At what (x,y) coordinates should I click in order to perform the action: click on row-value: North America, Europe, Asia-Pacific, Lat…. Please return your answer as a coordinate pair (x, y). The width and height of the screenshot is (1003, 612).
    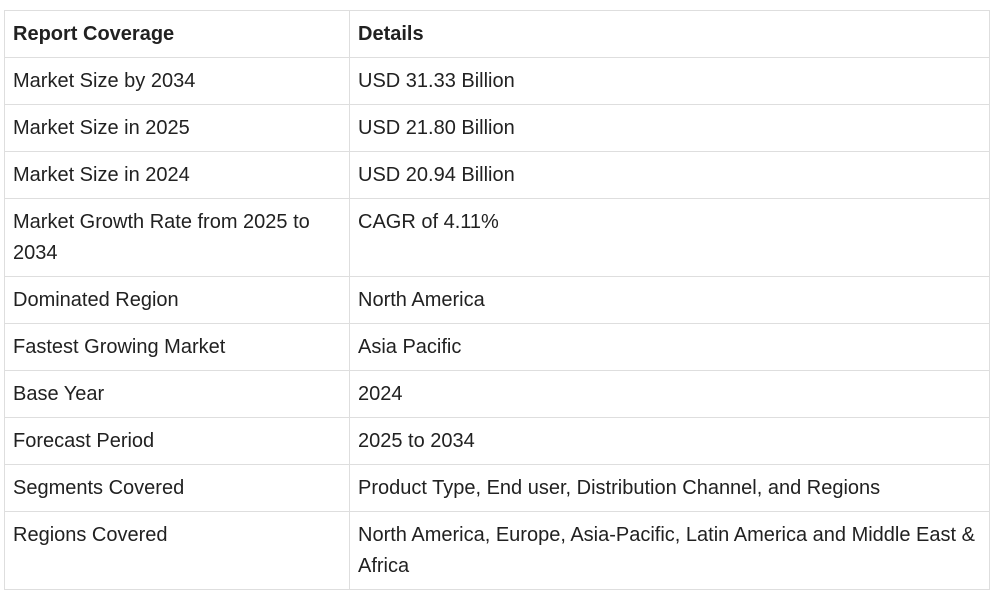
    Looking at the image, I should click on (669, 550).